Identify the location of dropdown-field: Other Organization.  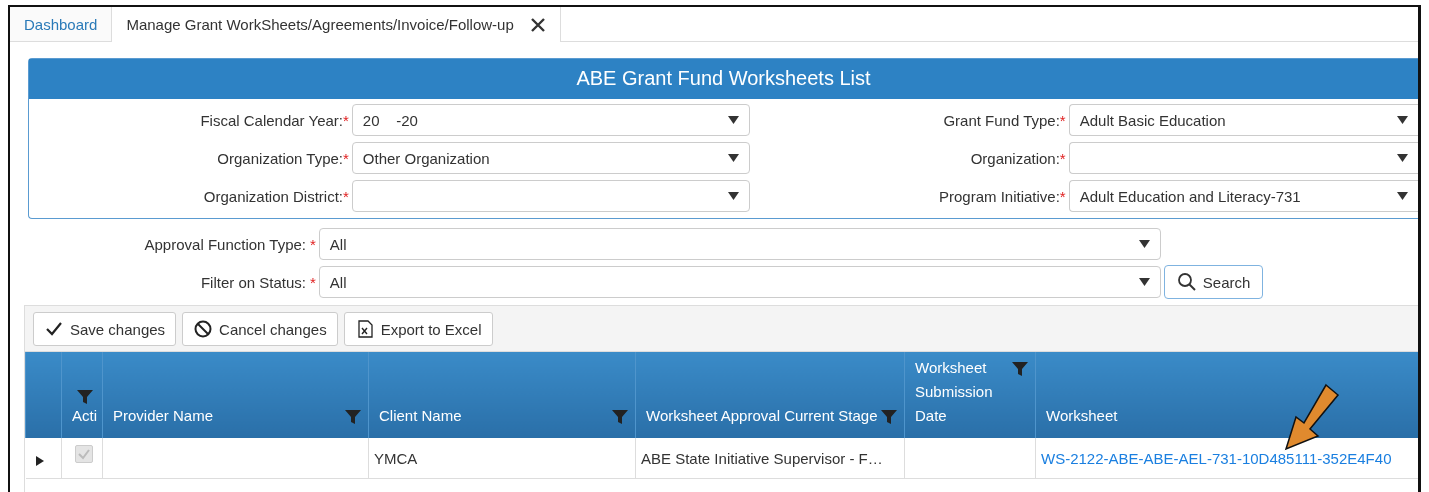
(550, 158).